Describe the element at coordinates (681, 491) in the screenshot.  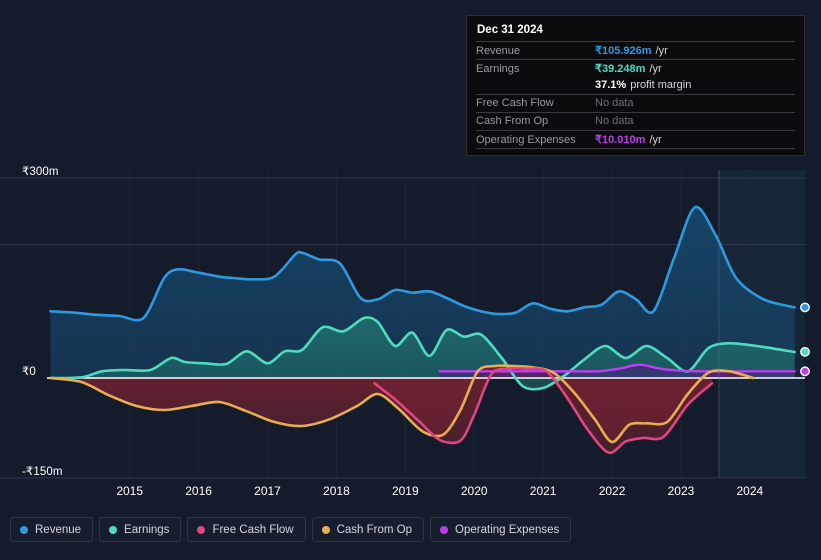
I see `x-axis-label: 2023` at that location.